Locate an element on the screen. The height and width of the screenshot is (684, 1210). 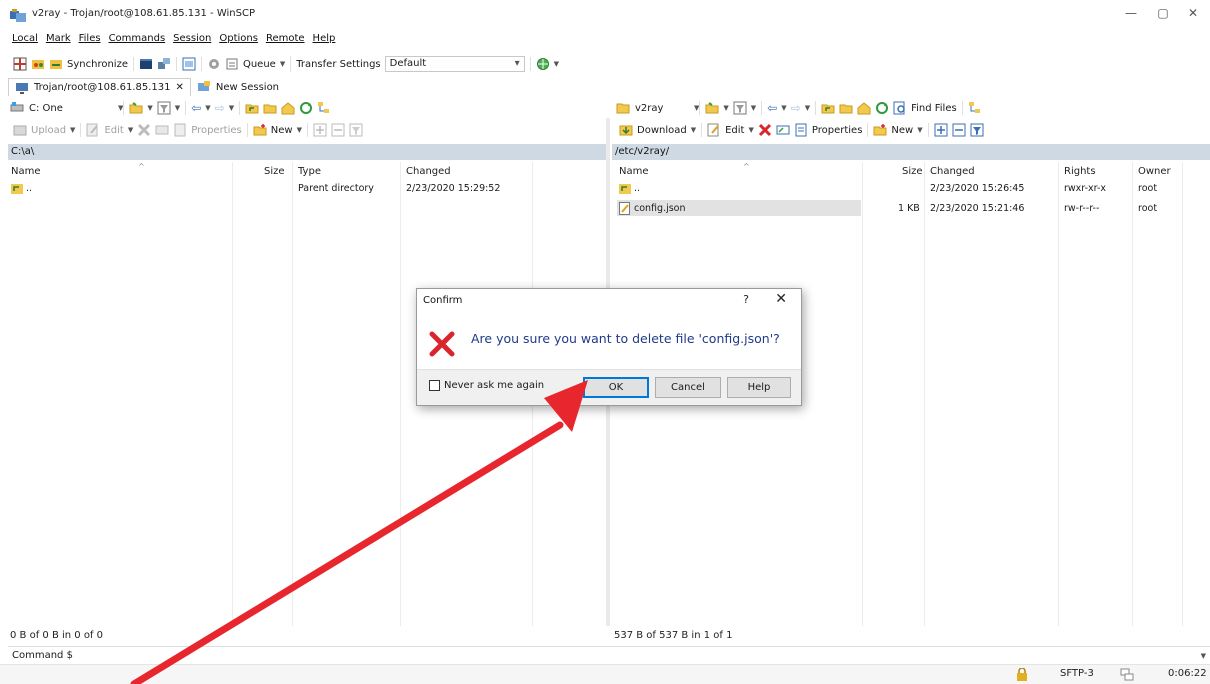
remote-folder-select: v2ray is located at coordinates (654, 108).